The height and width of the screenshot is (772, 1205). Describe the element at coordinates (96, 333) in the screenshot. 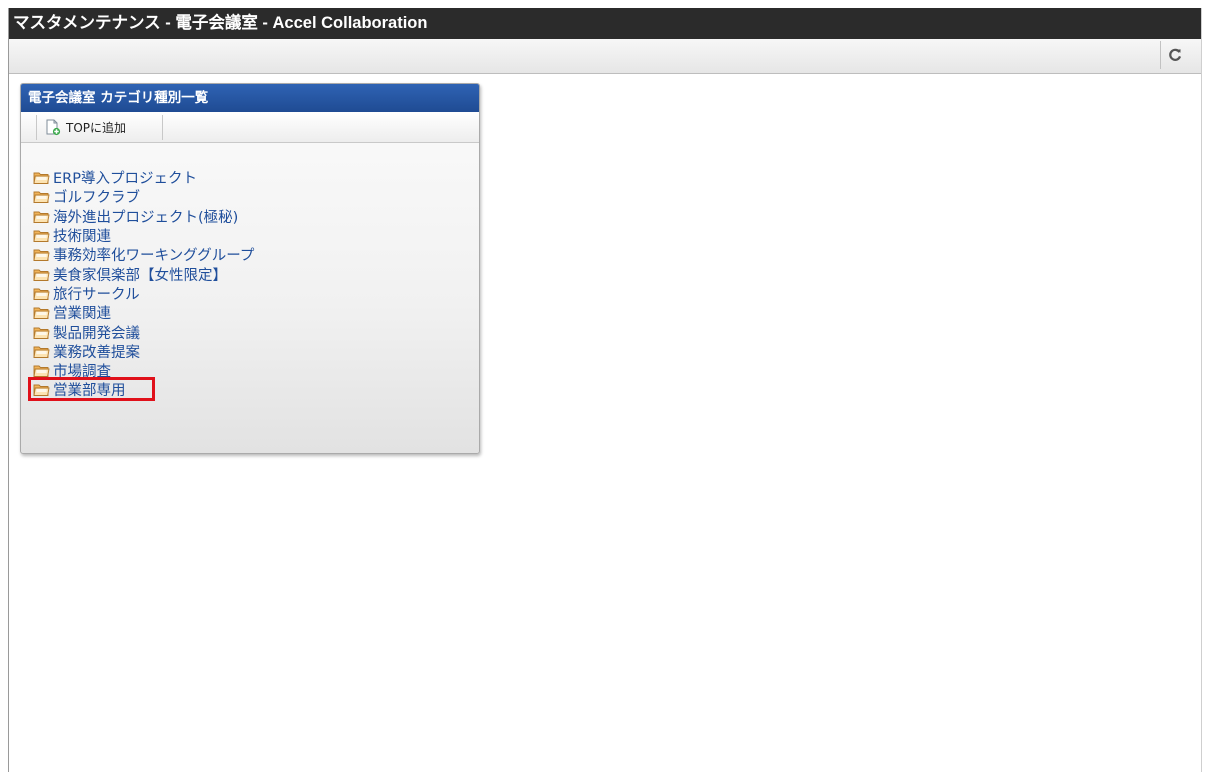

I see `category-label: 製品開発会議` at that location.